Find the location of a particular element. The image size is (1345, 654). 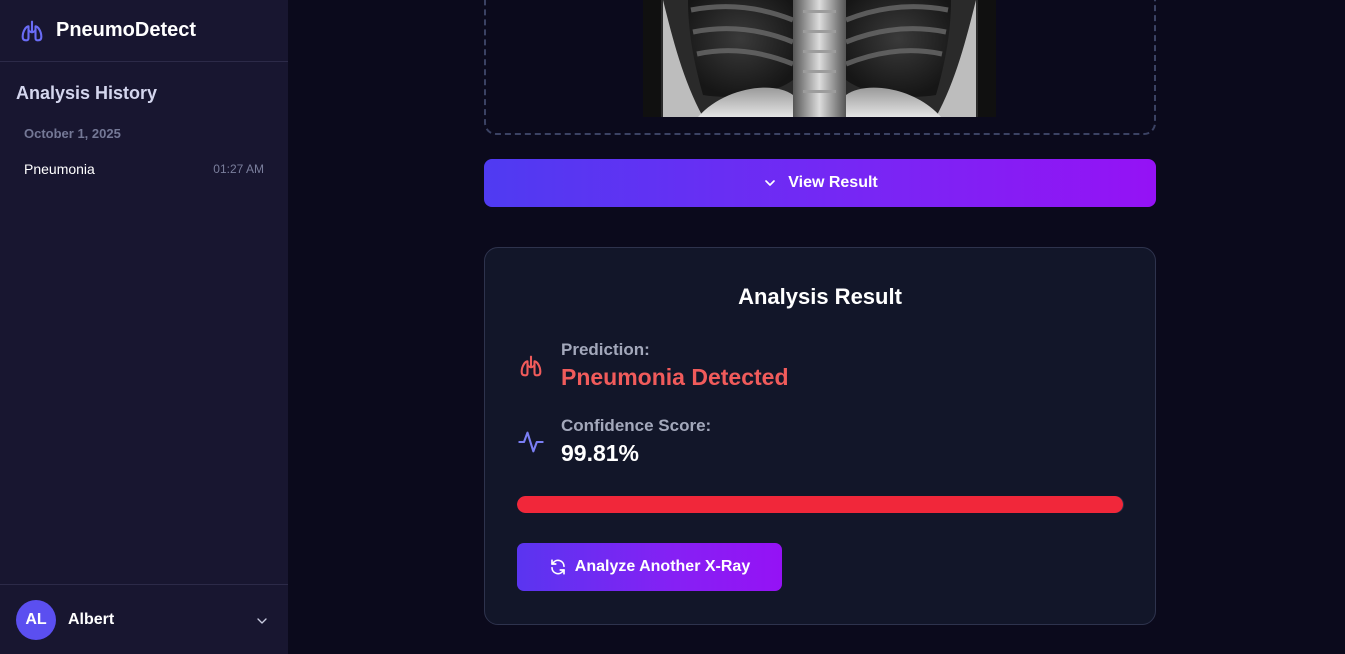

result-title: Analysis Result is located at coordinates (820, 296).